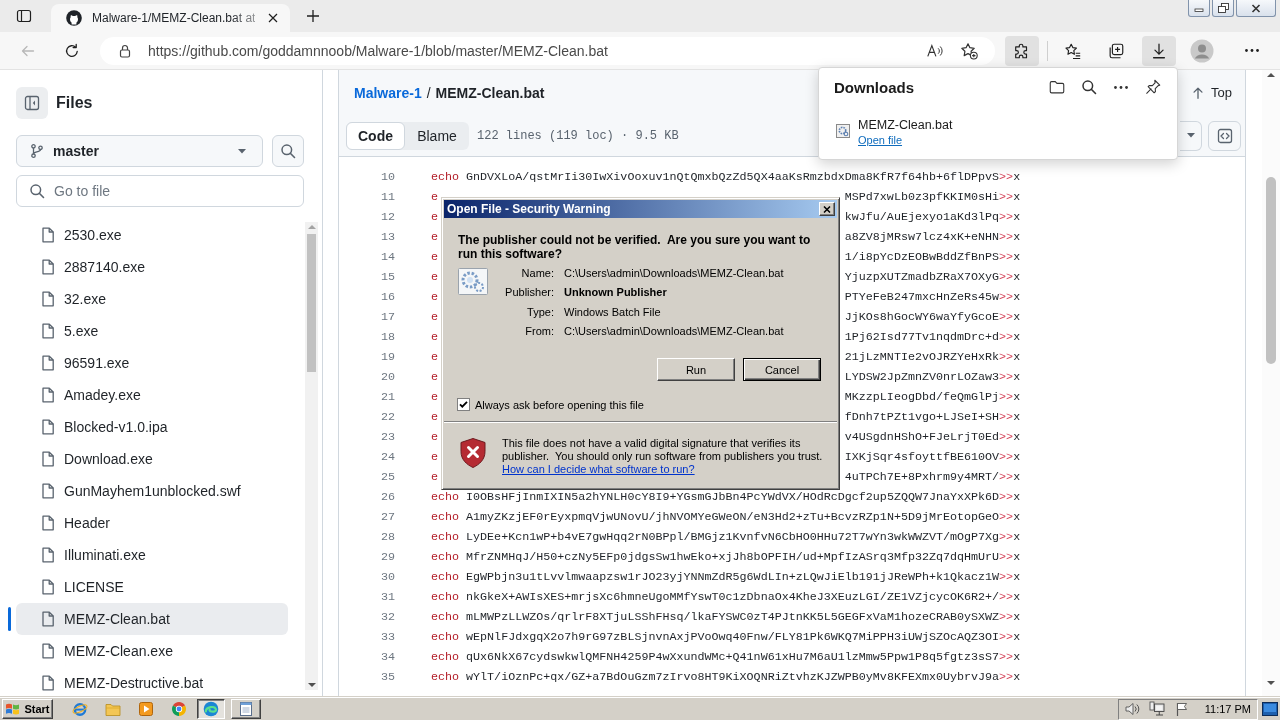 The width and height of the screenshot is (1280, 720). What do you see at coordinates (13, 709) in the screenshot?
I see `windows-flag-icon` at bounding box center [13, 709].